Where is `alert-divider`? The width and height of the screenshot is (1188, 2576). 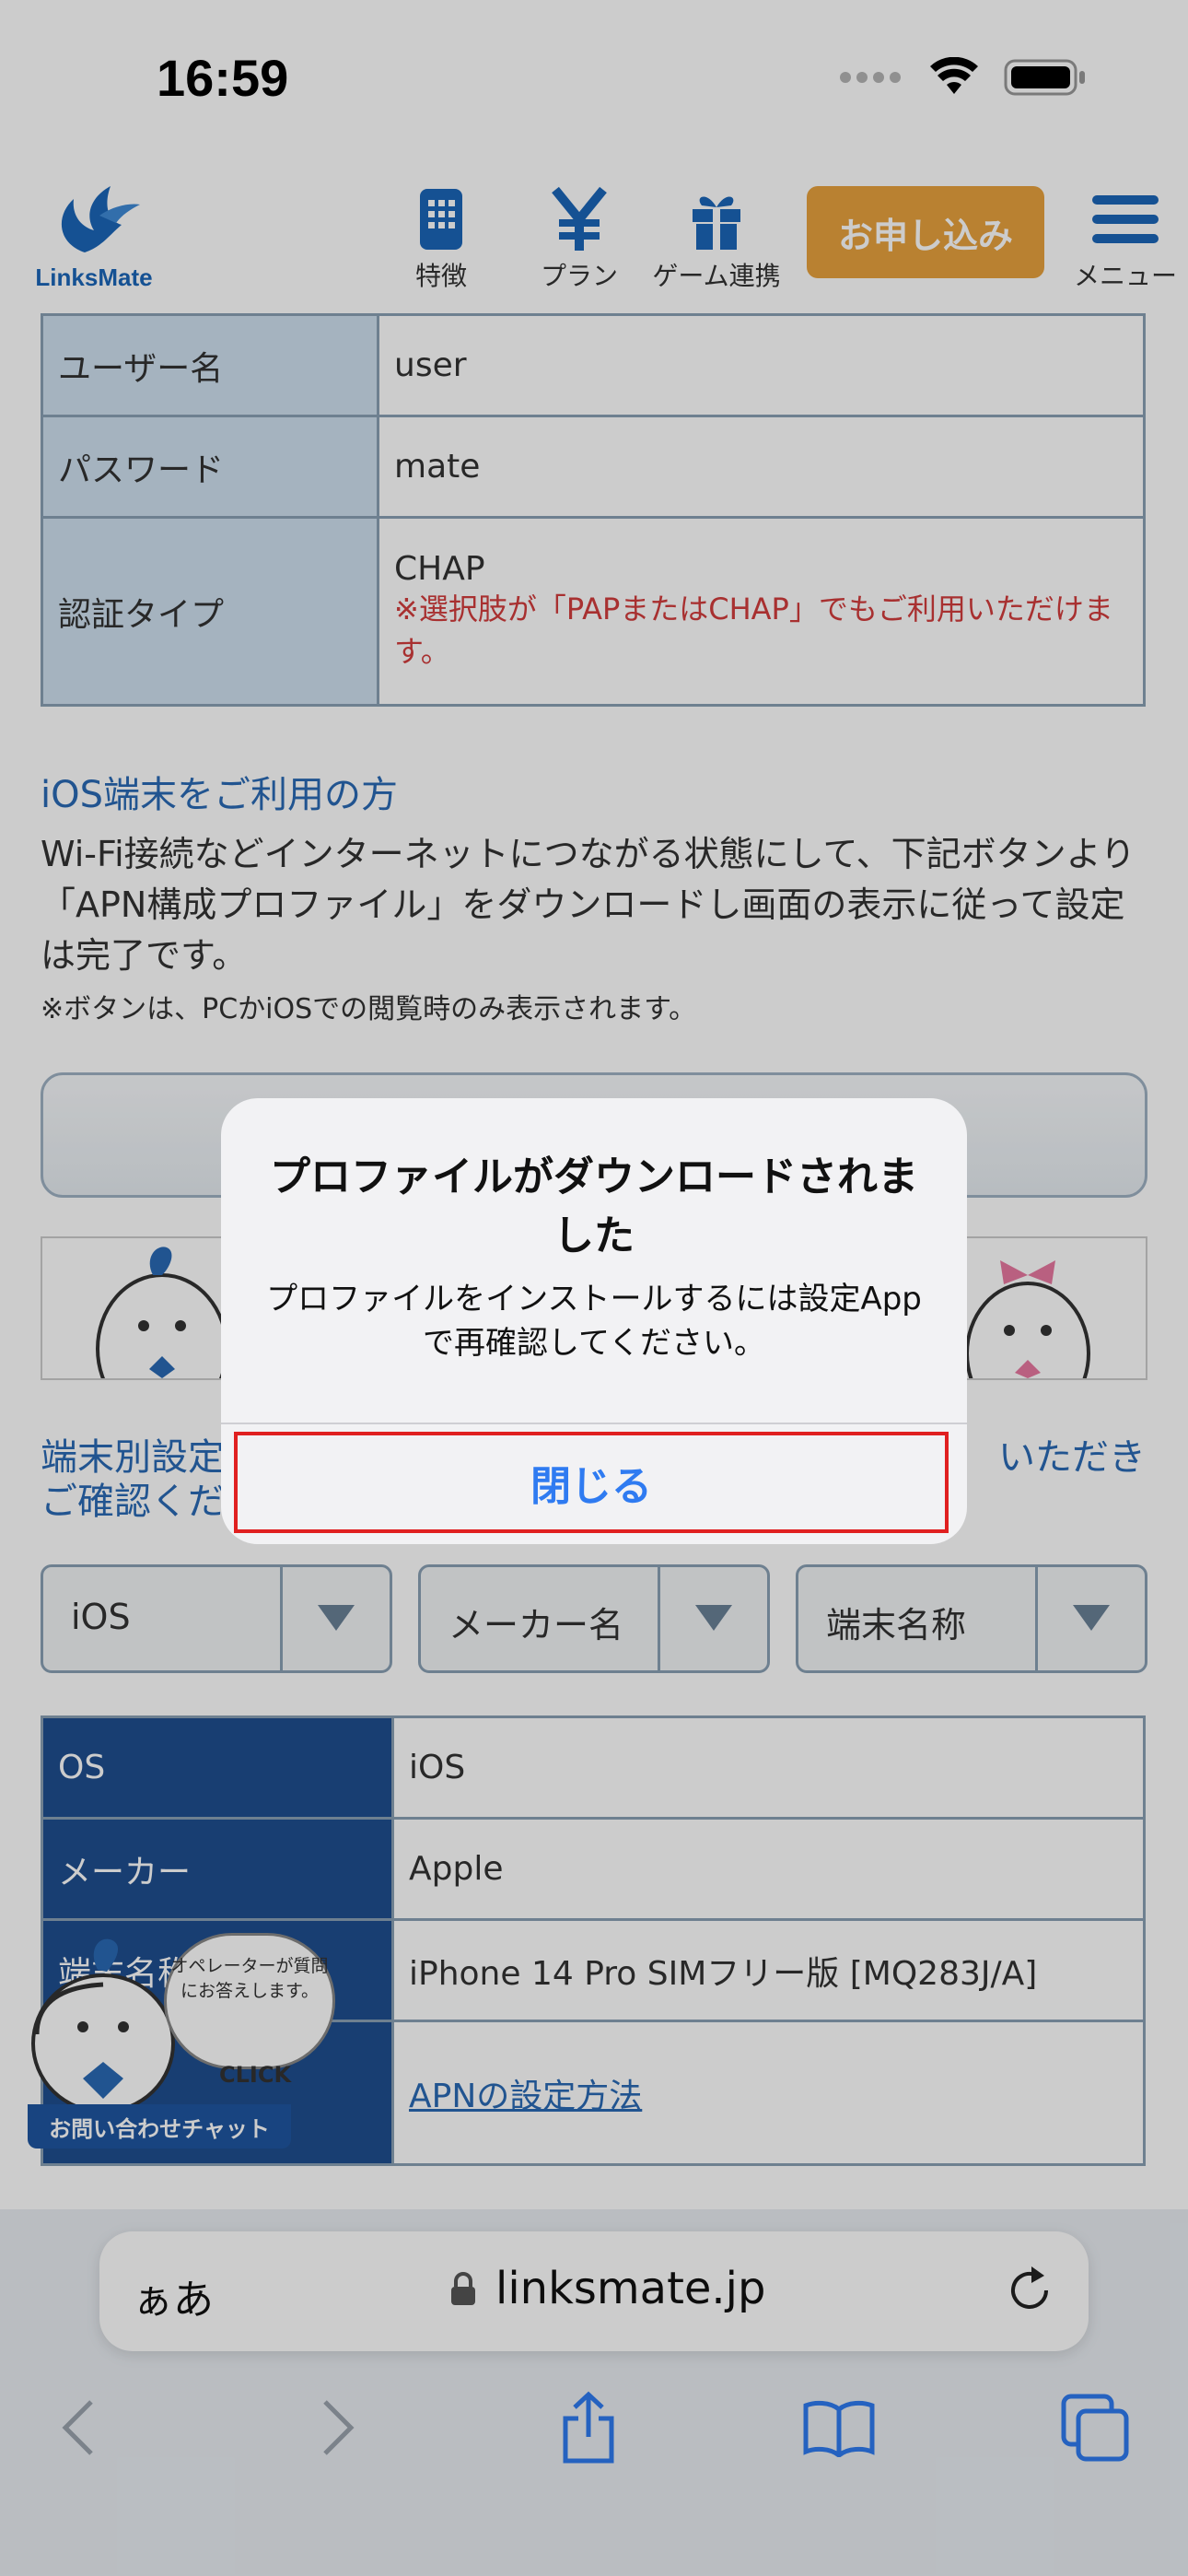 alert-divider is located at coordinates (594, 1423).